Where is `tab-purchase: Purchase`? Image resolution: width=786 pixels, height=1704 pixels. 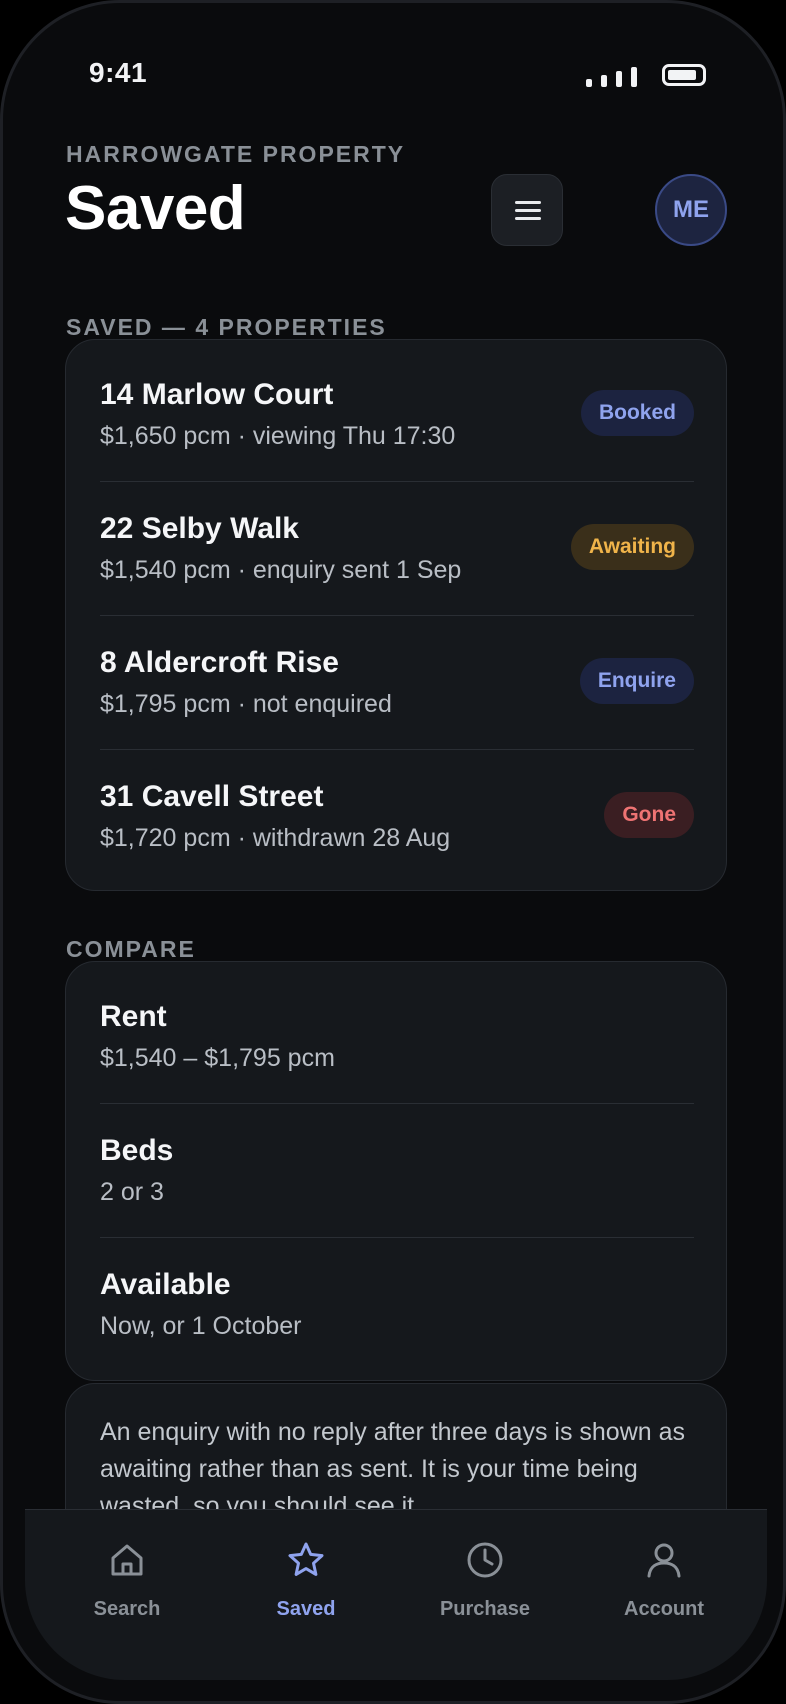 tab-purchase: Purchase is located at coordinates (485, 1575).